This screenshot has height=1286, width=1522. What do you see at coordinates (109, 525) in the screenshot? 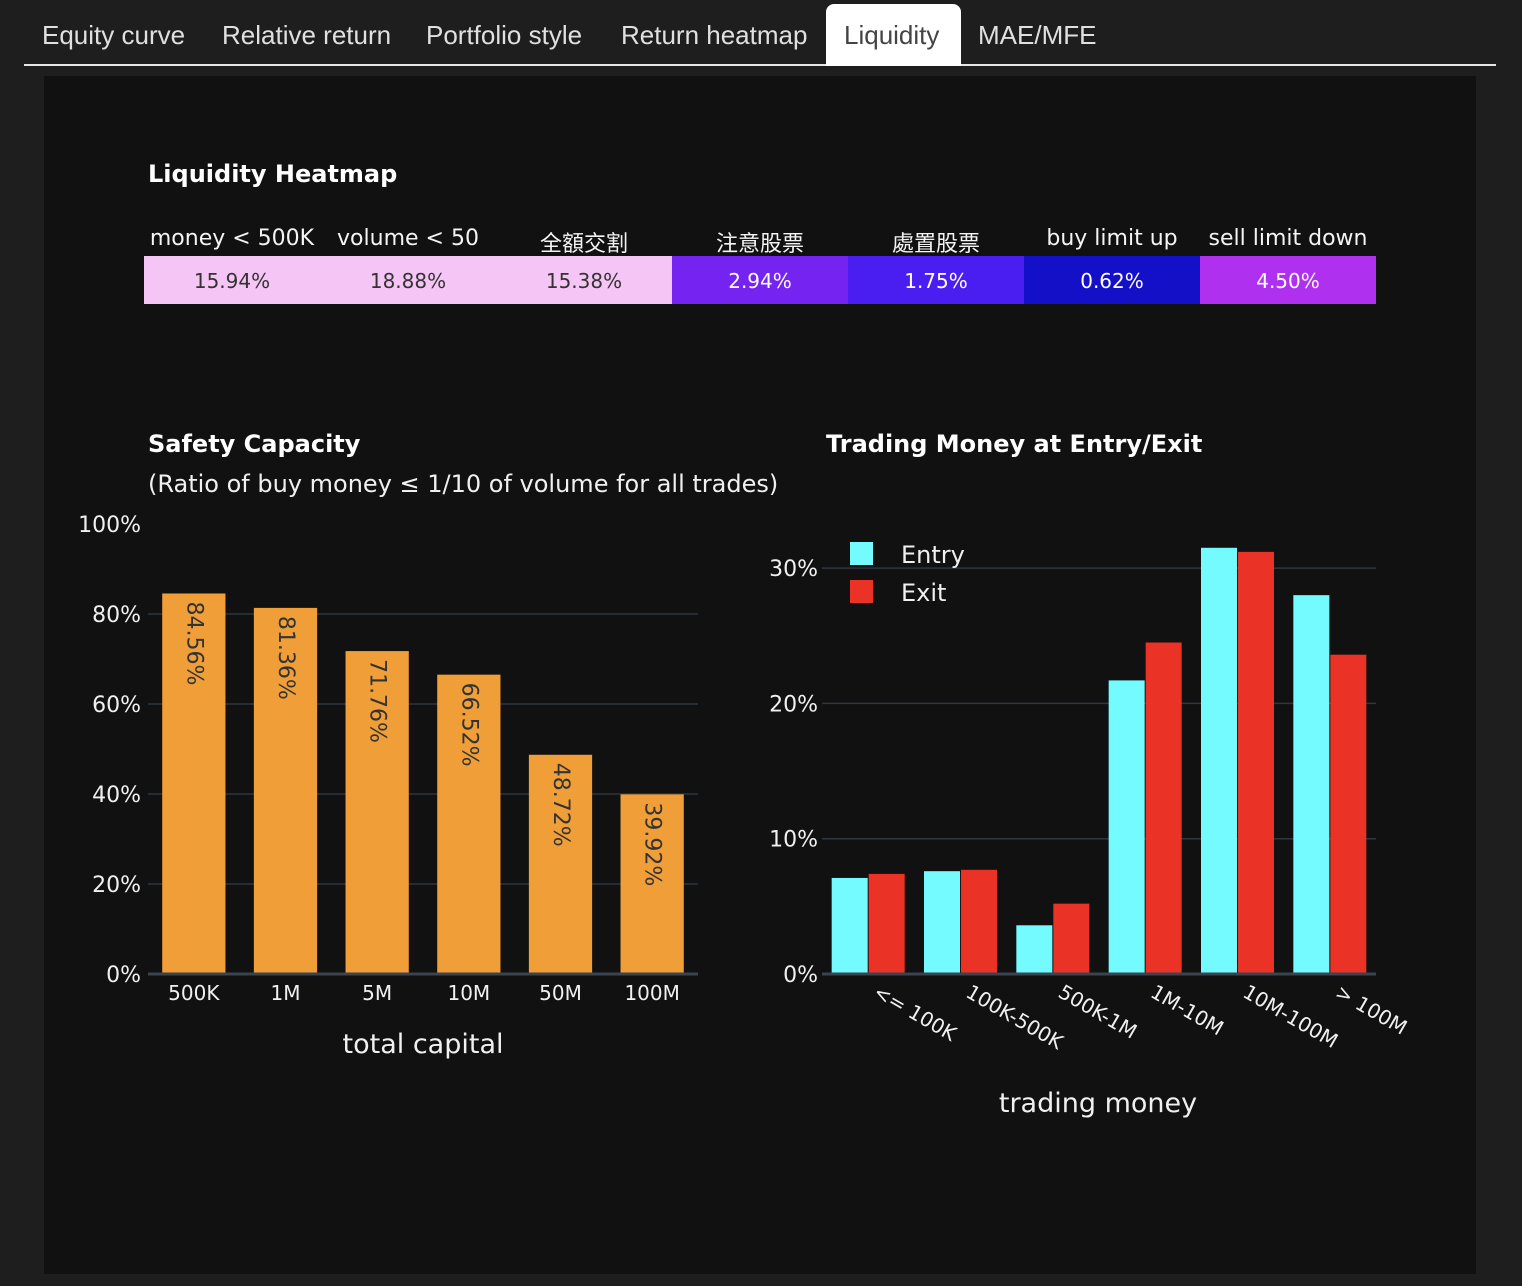
I see `y-tick-label: 100%` at bounding box center [109, 525].